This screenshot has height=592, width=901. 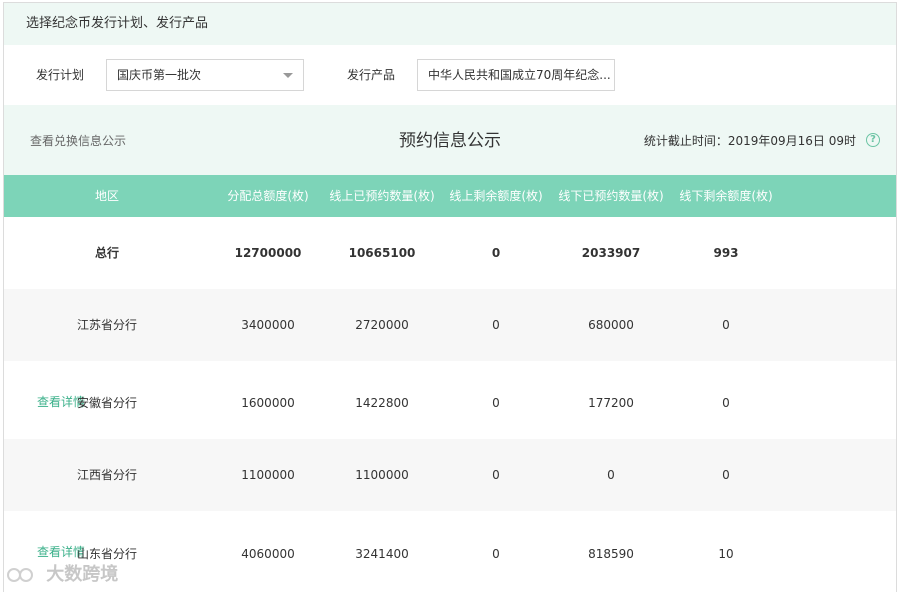 What do you see at coordinates (107, 403) in the screenshot?
I see `cell-region: 安徽省分行` at bounding box center [107, 403].